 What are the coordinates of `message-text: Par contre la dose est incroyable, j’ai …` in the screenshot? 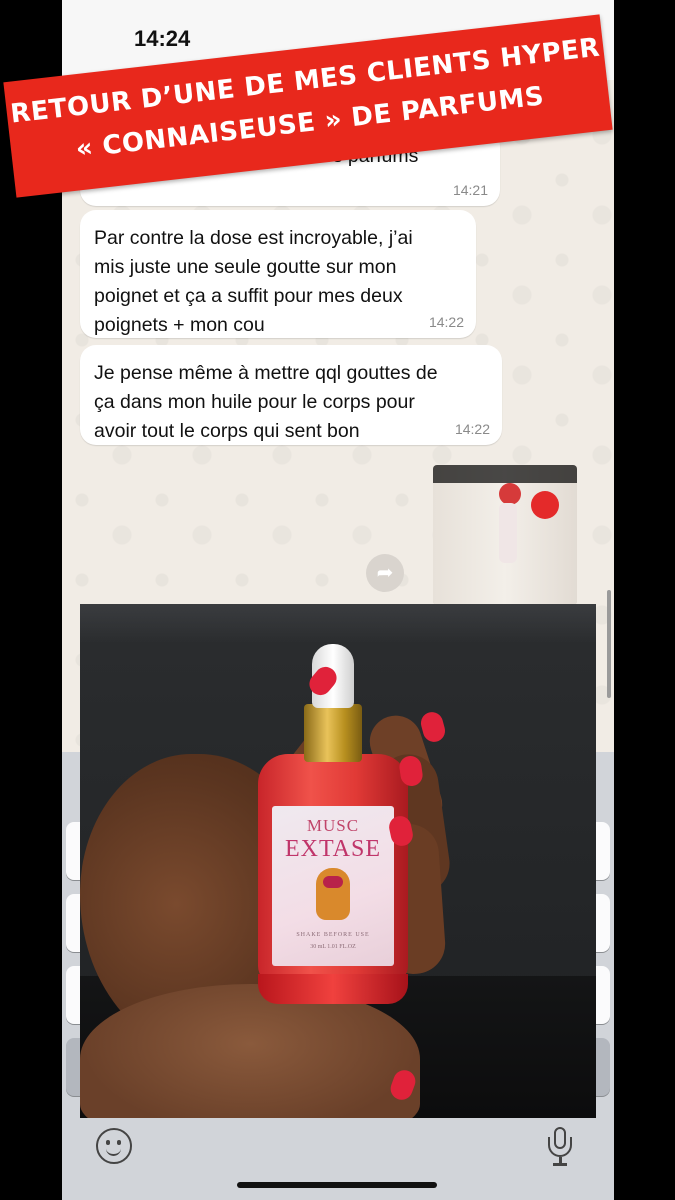 It's located at (253, 282).